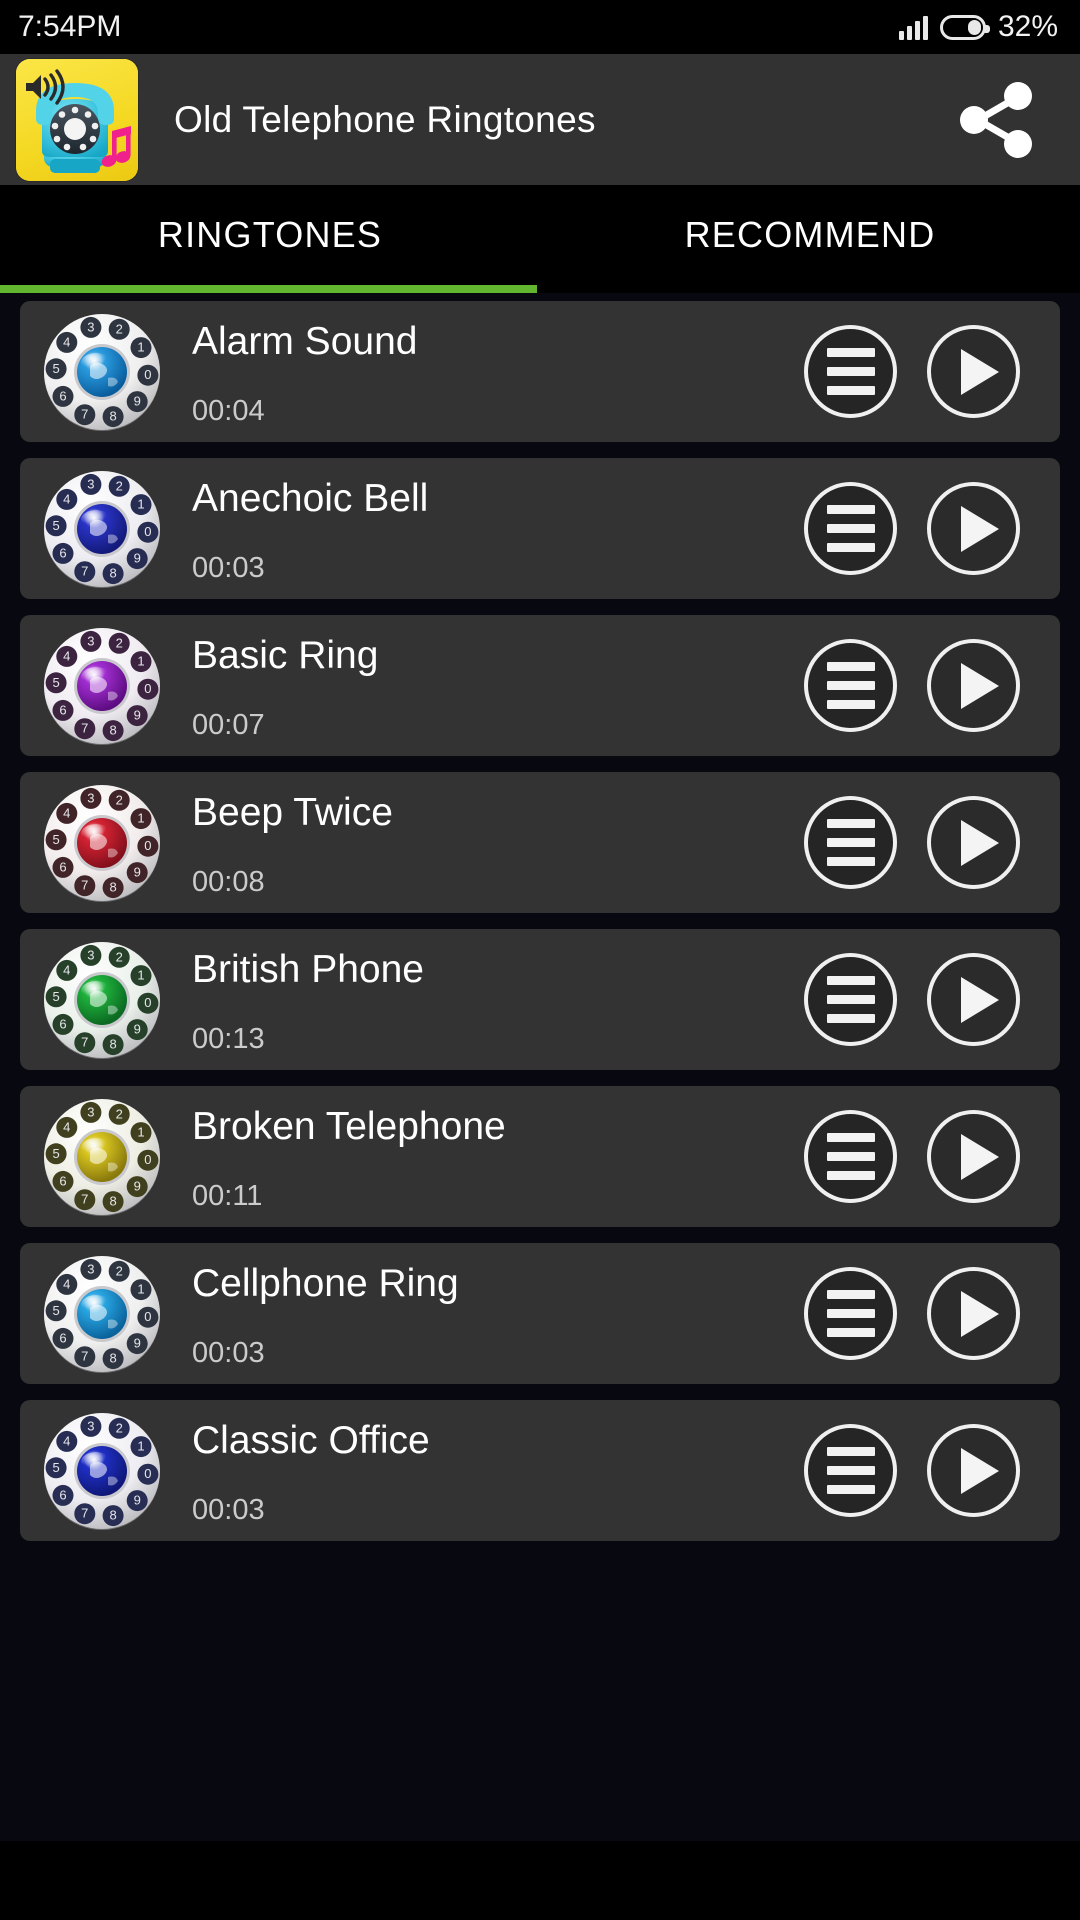  Describe the element at coordinates (285, 655) in the screenshot. I see `ringtone-title: Basic Ring` at that location.